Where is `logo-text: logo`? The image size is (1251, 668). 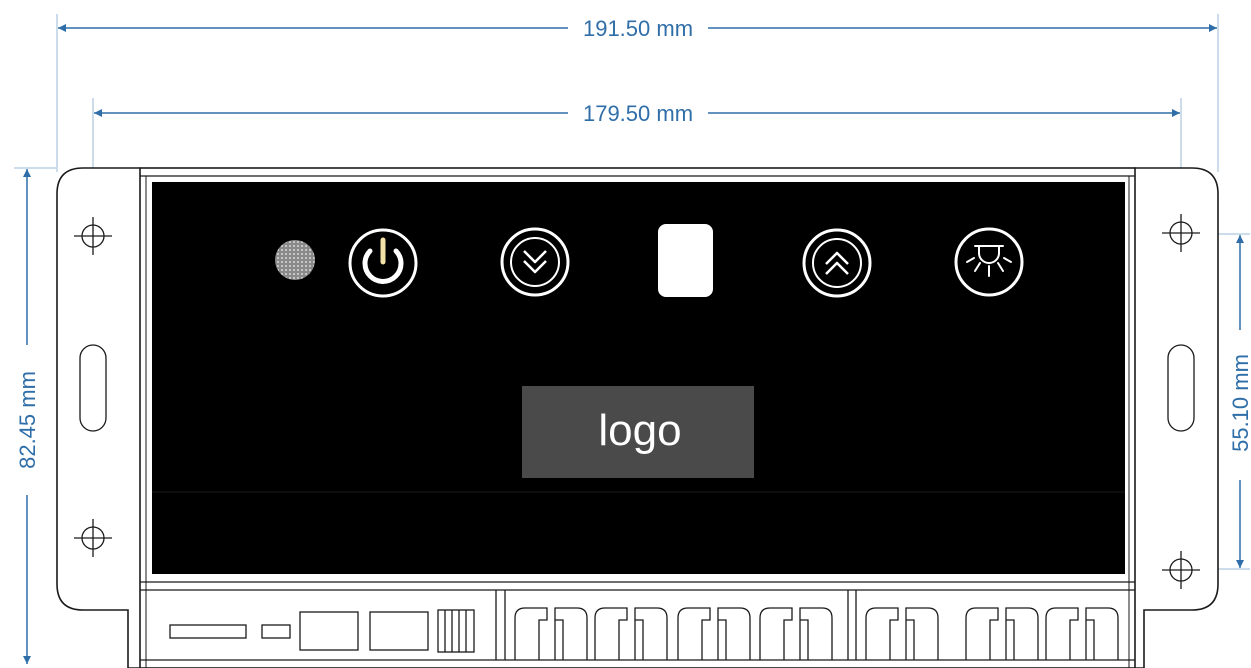 logo-text: logo is located at coordinates (639, 430).